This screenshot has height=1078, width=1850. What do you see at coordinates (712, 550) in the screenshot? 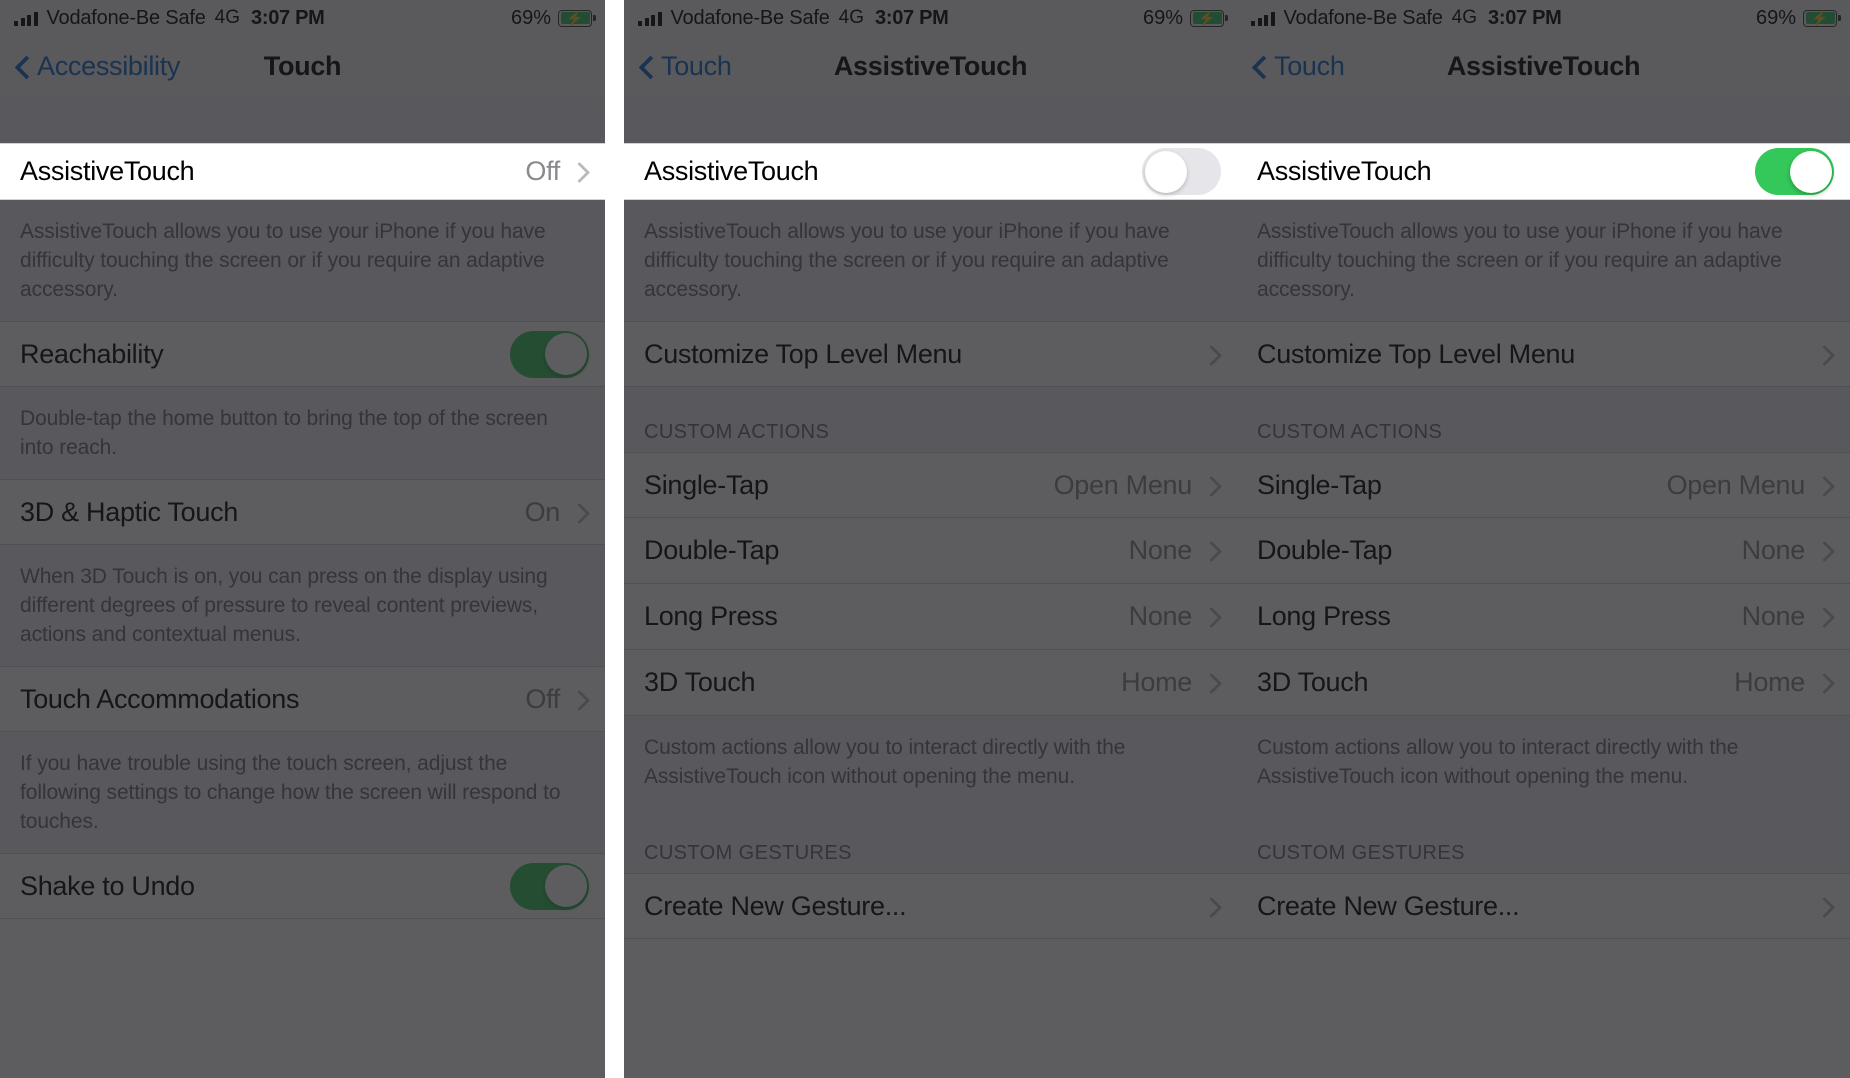
I see `row-label: Double-Tap` at bounding box center [712, 550].